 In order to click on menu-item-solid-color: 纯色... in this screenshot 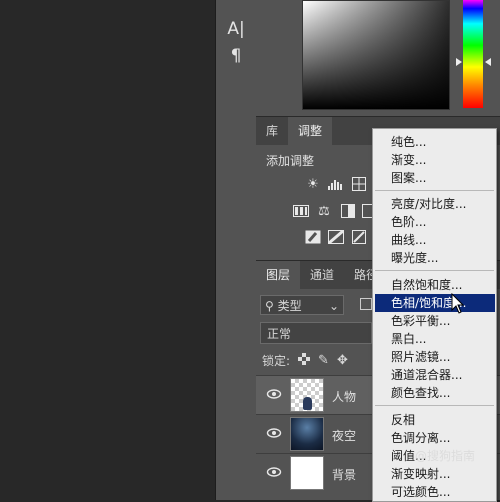, I will do `click(434, 142)`.